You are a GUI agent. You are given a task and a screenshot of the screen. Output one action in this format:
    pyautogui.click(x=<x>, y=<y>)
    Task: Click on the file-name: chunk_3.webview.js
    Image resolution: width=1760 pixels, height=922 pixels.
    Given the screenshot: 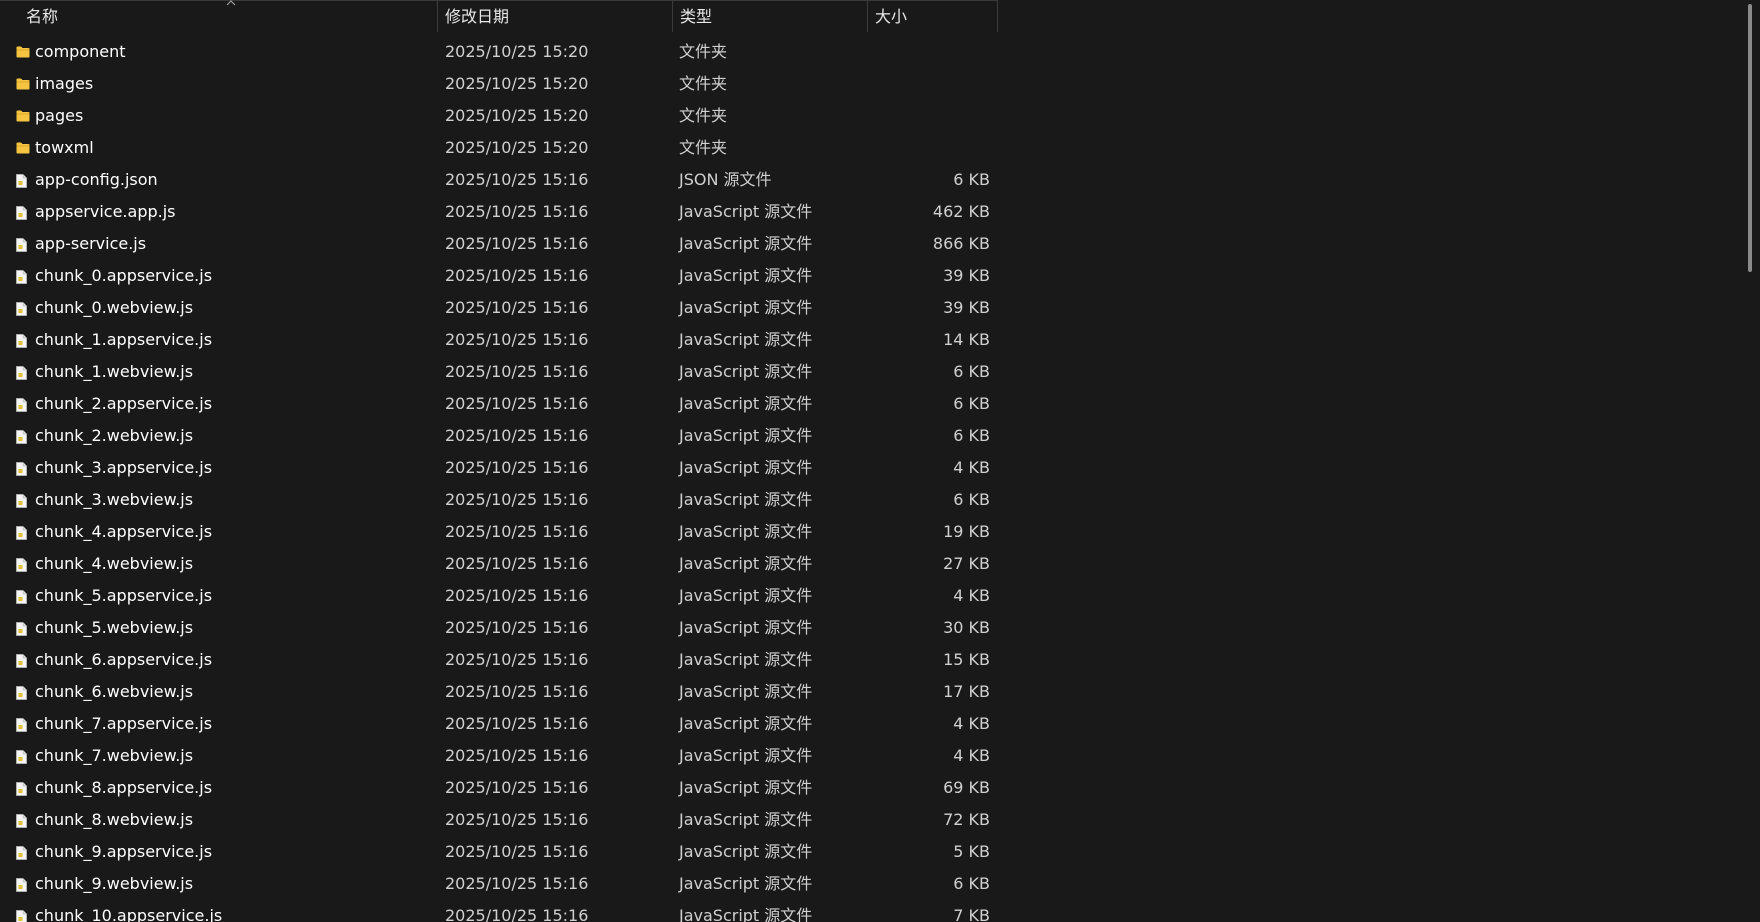 What is the action you would take?
    pyautogui.click(x=114, y=499)
    